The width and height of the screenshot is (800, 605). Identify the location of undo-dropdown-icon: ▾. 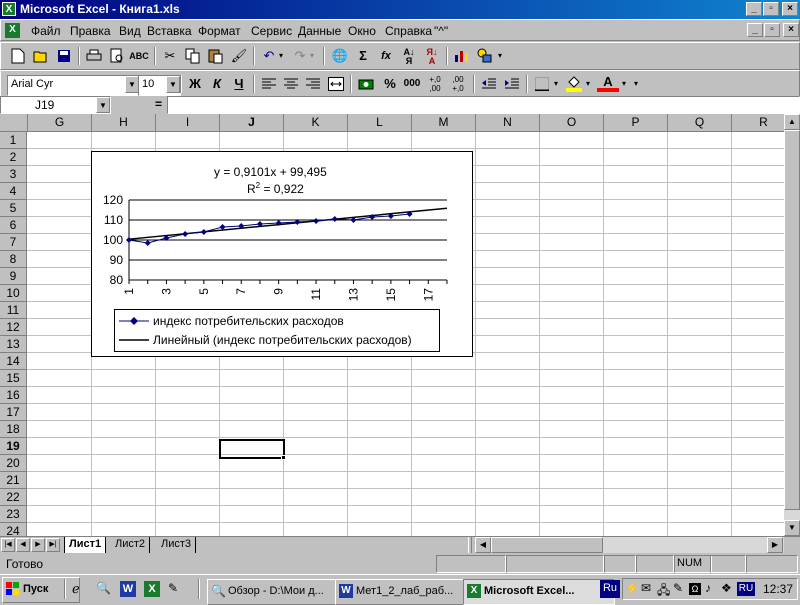
(281, 56).